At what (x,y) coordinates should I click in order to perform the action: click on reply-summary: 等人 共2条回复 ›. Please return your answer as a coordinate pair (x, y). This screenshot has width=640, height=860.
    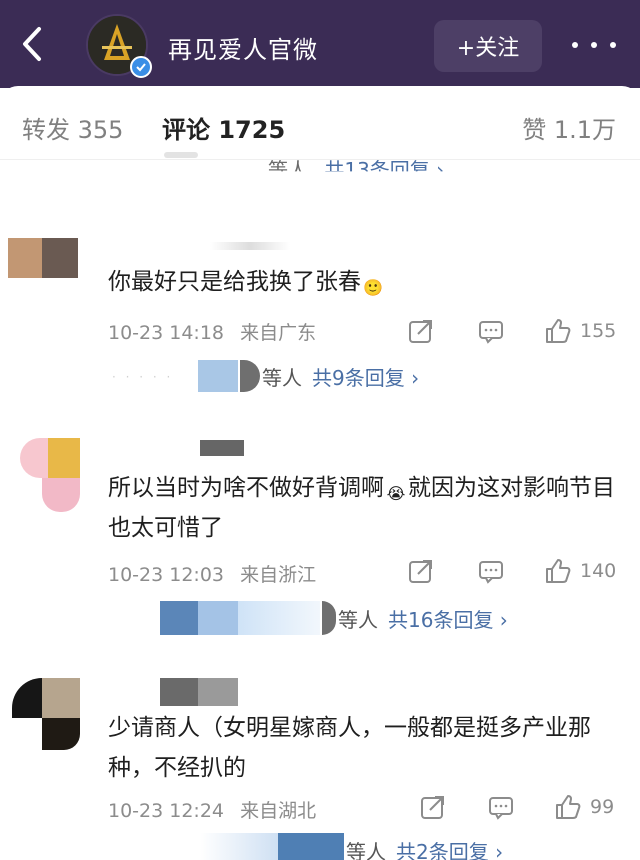
    Looking at the image, I should click on (351, 846).